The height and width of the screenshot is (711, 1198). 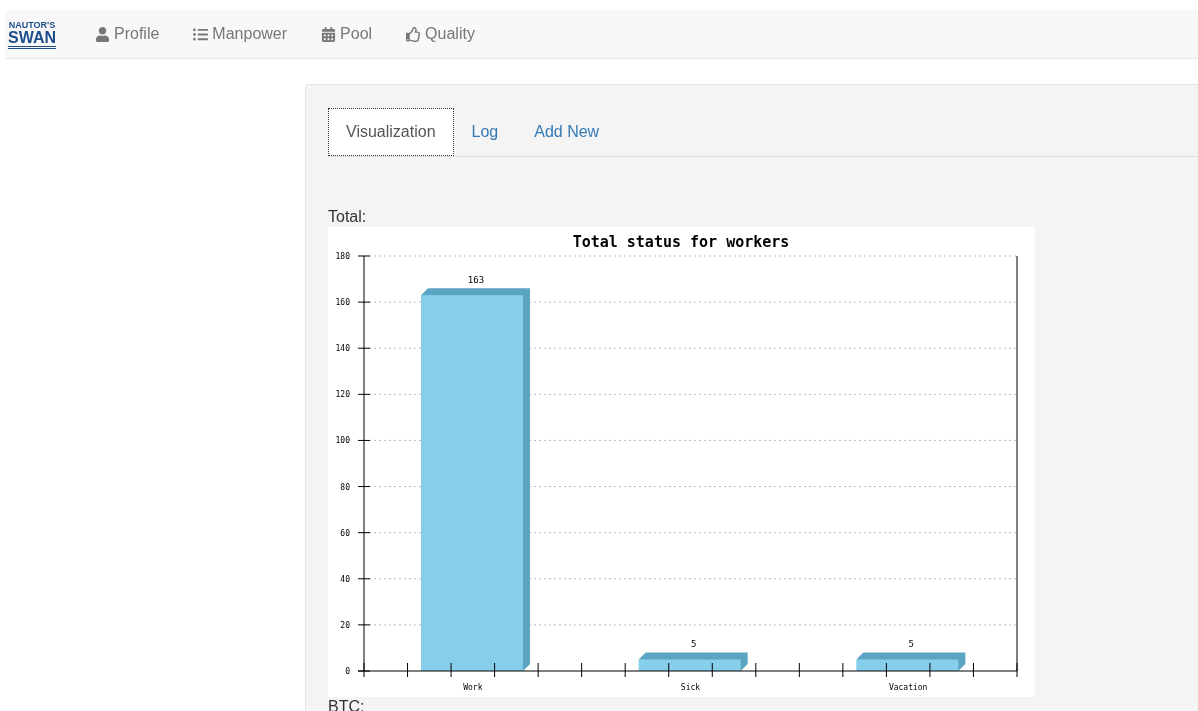 I want to click on tab: Add New, so click(x=567, y=132).